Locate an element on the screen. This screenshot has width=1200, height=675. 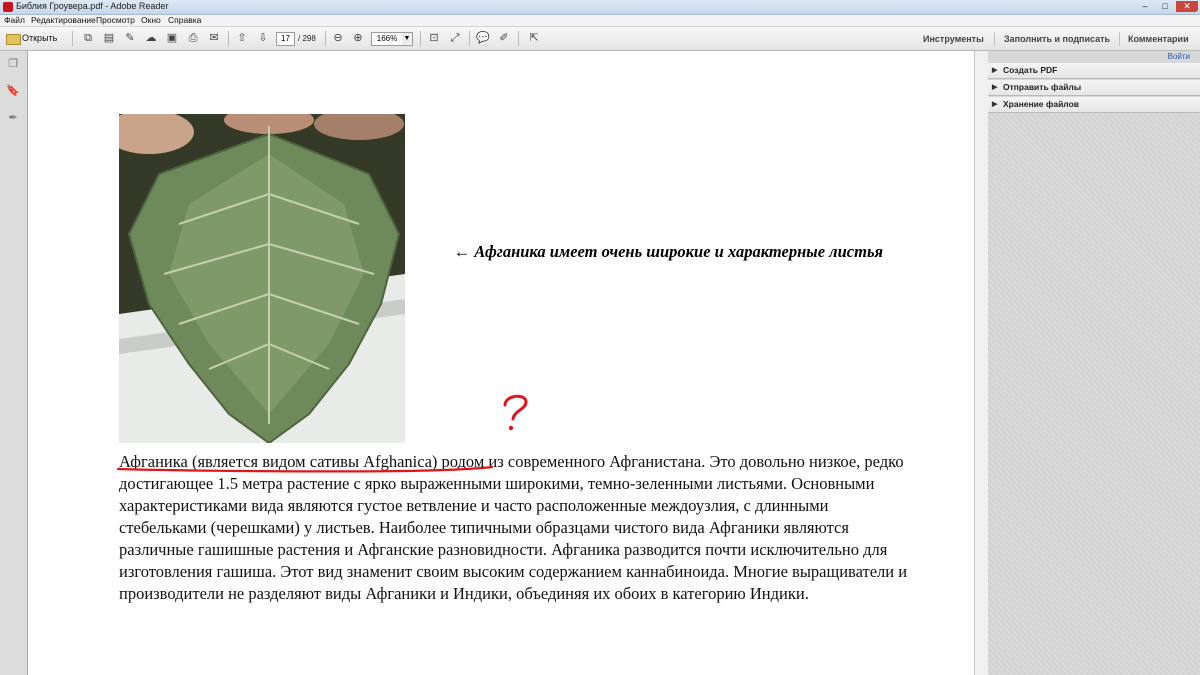
bookmarks-icon: 🔖 is located at coordinates (13, 91).